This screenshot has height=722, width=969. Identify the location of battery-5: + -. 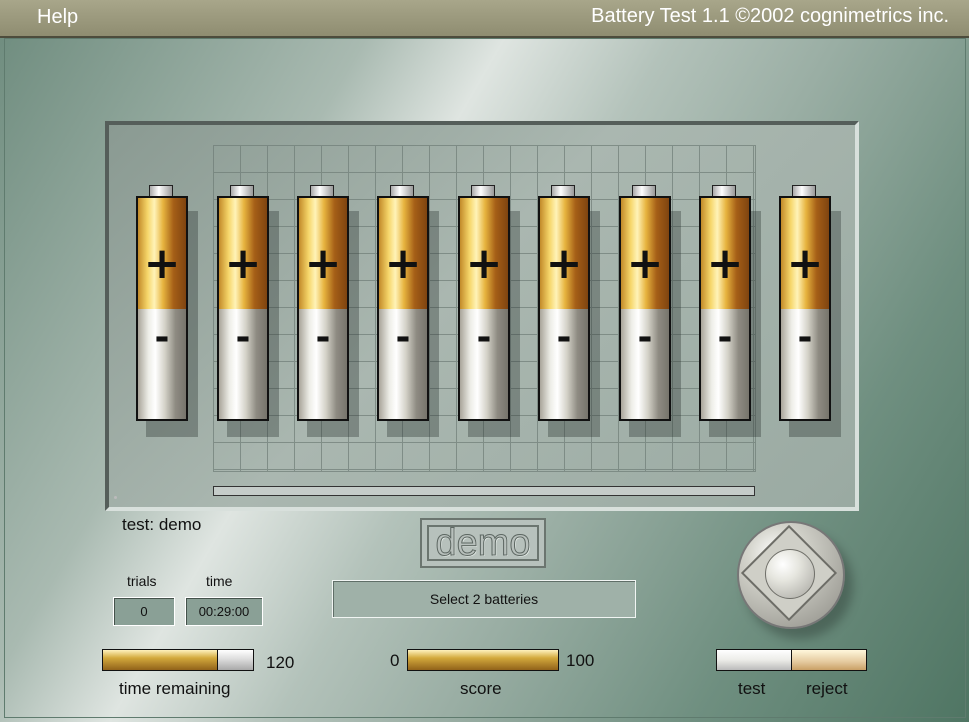
(489, 311).